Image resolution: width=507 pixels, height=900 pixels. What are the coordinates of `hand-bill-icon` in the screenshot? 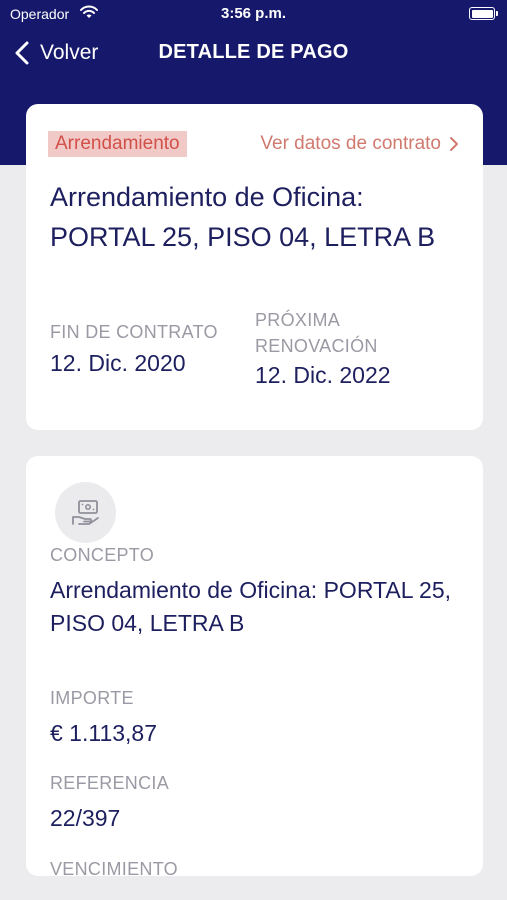 It's located at (85, 512).